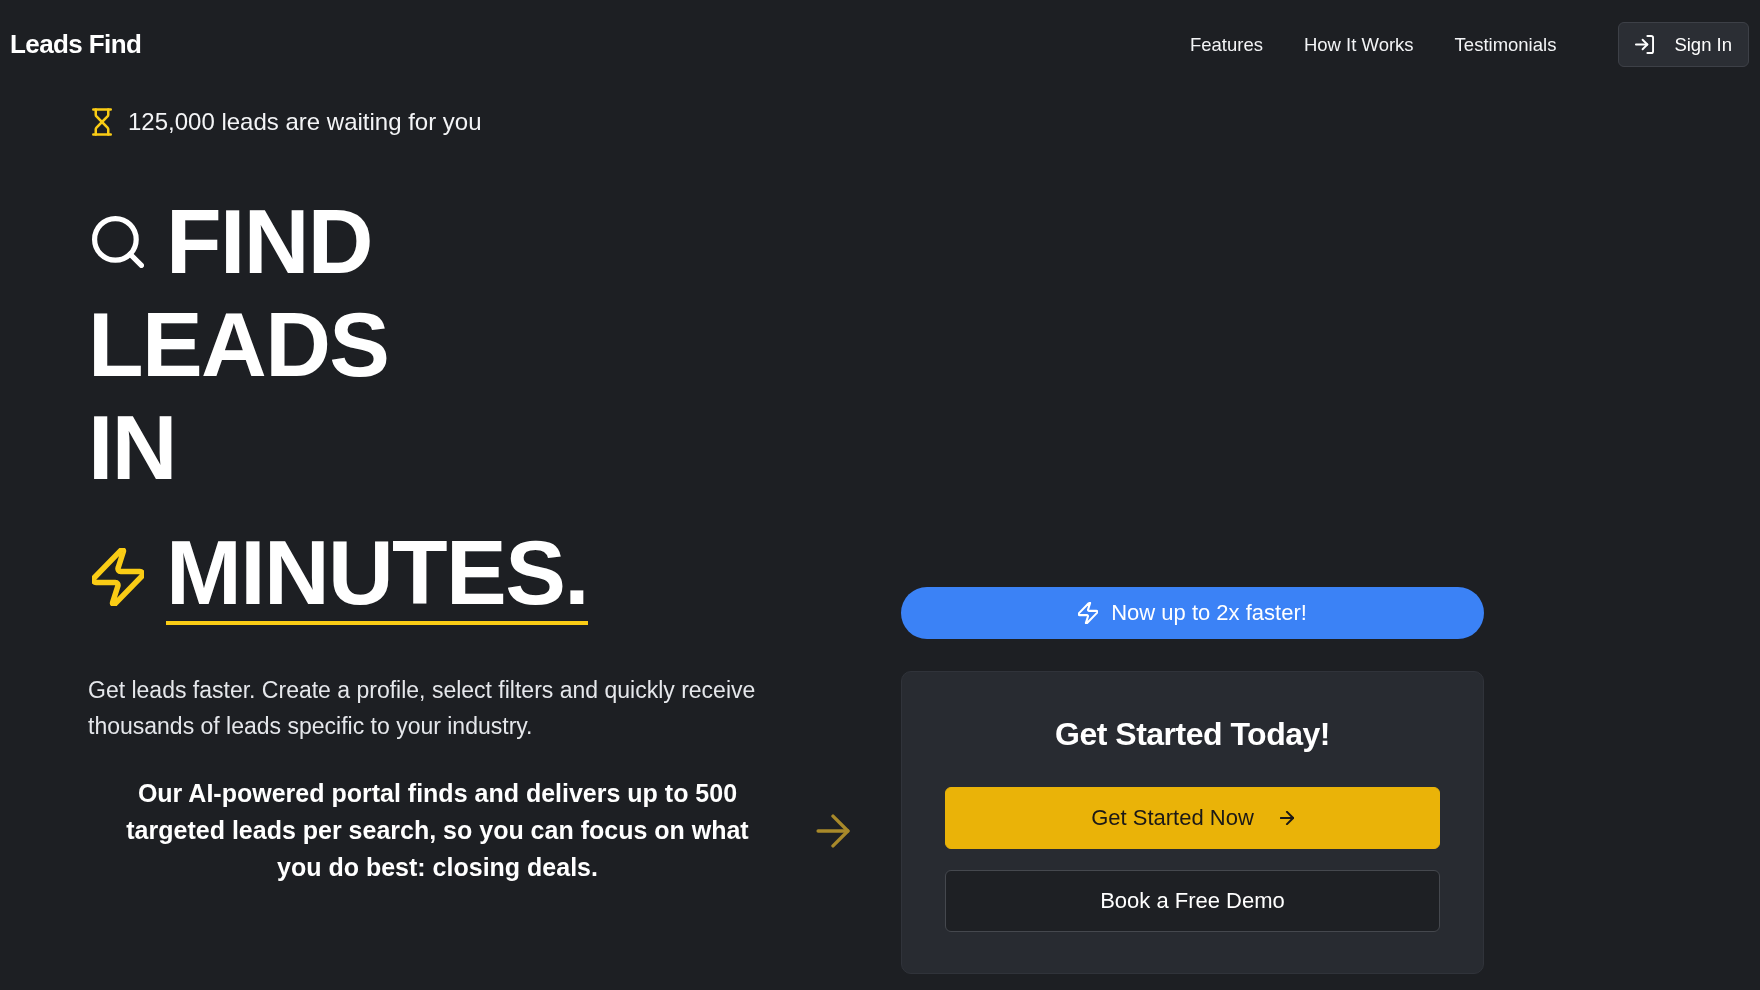  What do you see at coordinates (269, 241) in the screenshot?
I see `headline-word: FIND` at bounding box center [269, 241].